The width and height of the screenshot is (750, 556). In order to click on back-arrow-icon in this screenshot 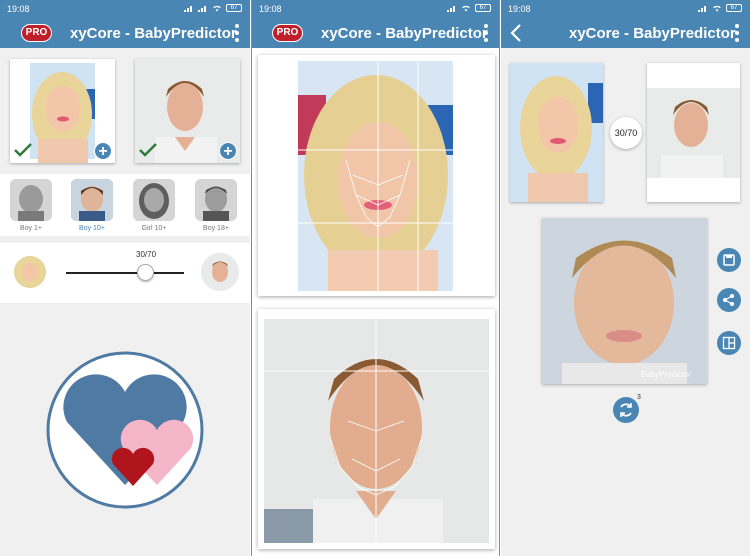, I will do `click(516, 33)`.